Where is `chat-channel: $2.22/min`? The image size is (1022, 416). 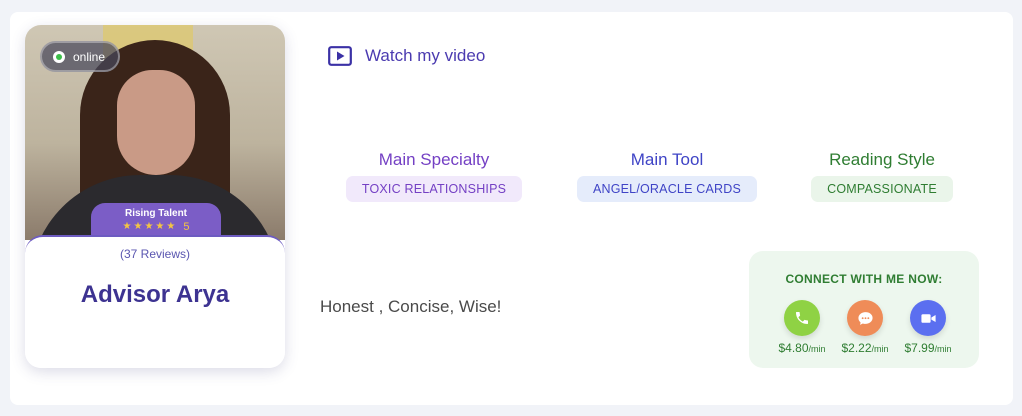 chat-channel: $2.22/min is located at coordinates (865, 327).